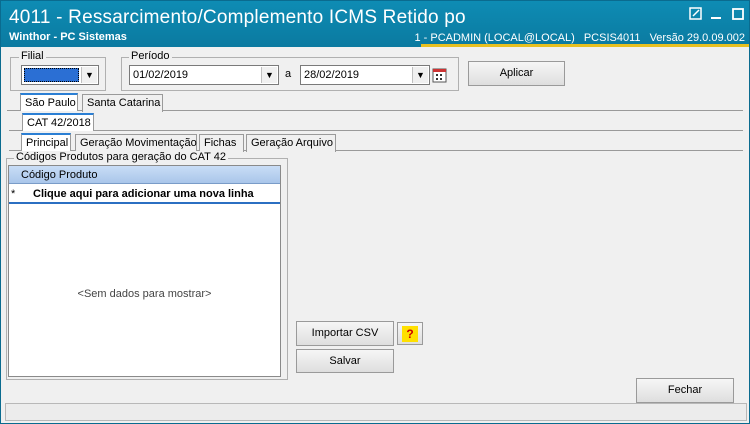  What do you see at coordinates (136, 143) in the screenshot?
I see `tab-geracao-movimentacao: Geração Movimentação` at bounding box center [136, 143].